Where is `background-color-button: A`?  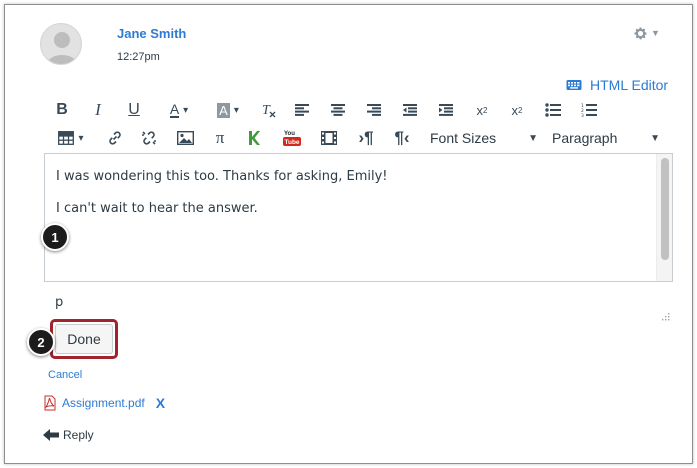 background-color-button: A is located at coordinates (228, 110).